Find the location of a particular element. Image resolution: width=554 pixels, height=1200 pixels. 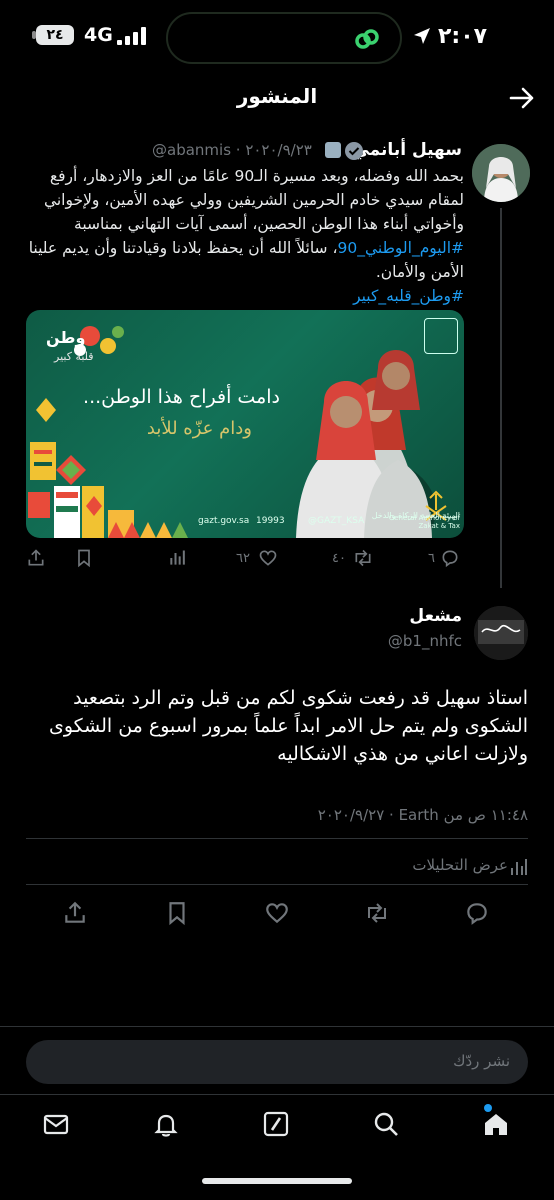

verified-badge-icon is located at coordinates (354, 151).